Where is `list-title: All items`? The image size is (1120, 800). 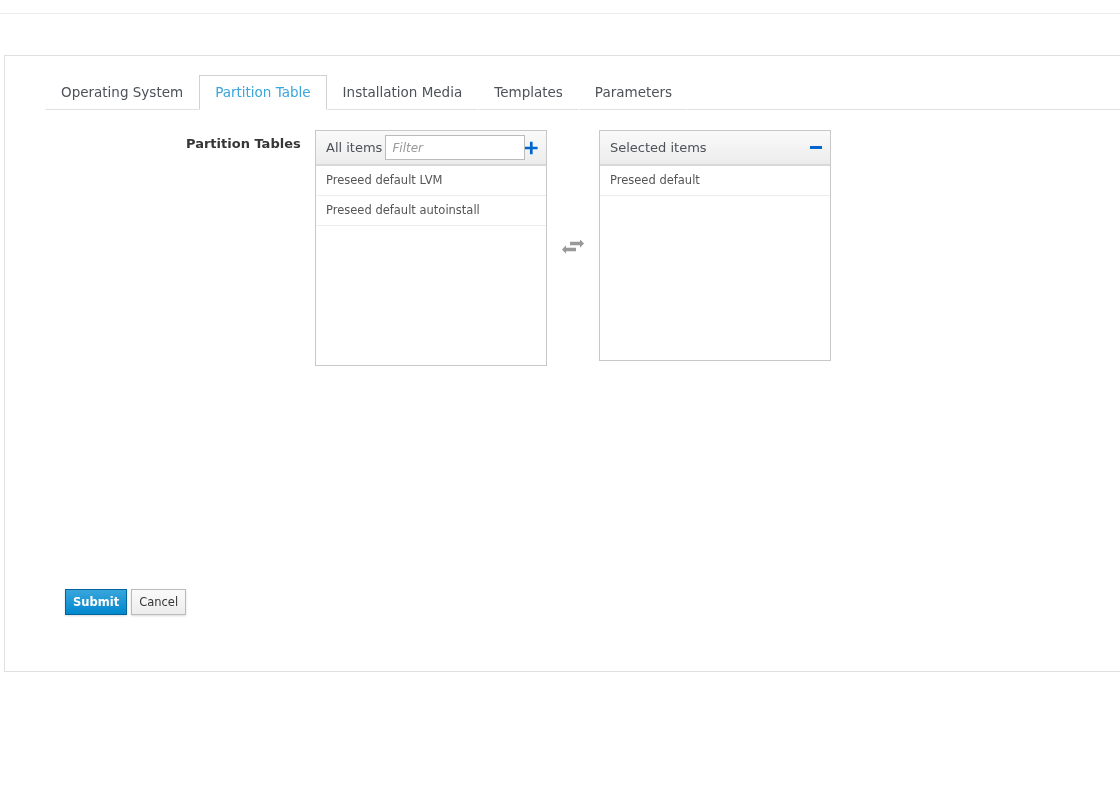 list-title: All items is located at coordinates (354, 147).